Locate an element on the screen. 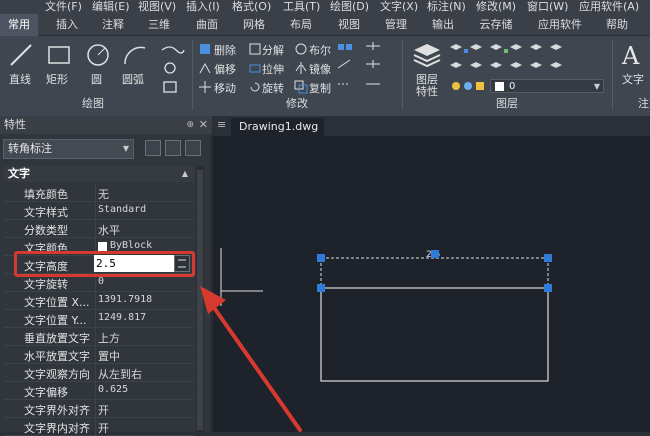 The height and width of the screenshot is (436, 650). property-row: 分数类型 水平 is located at coordinates (99, 229).